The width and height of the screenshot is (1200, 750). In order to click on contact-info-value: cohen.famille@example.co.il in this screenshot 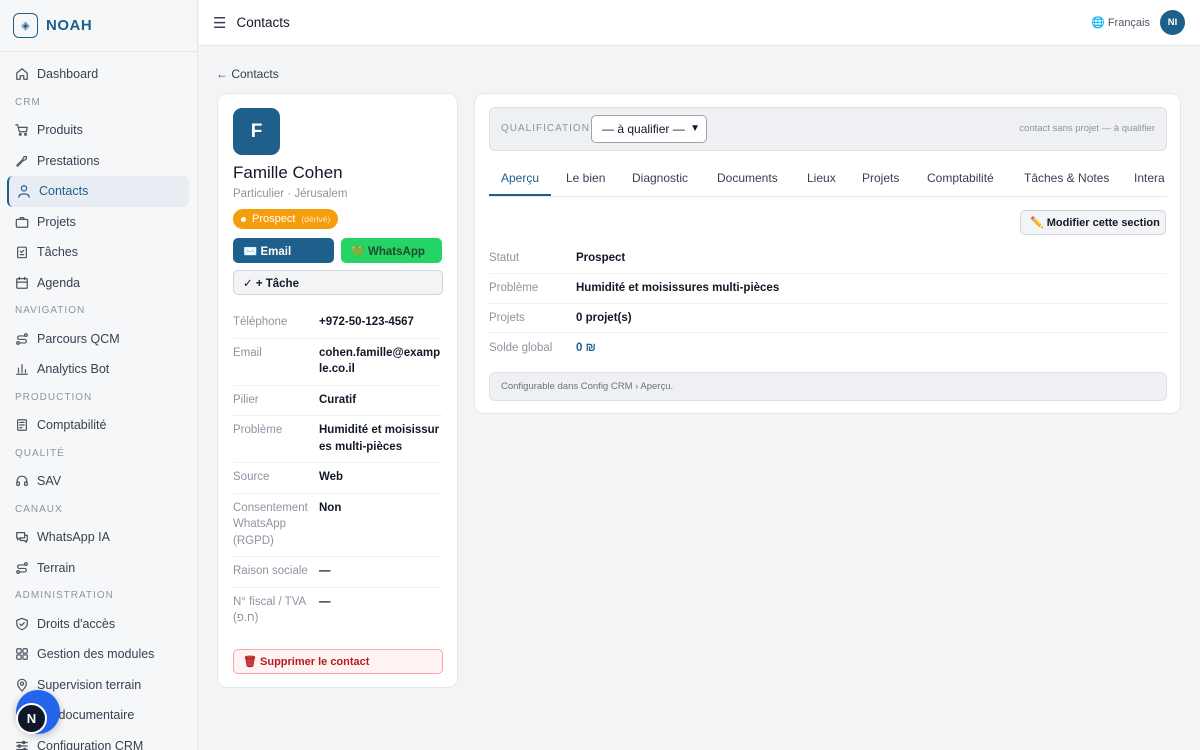, I will do `click(380, 361)`.